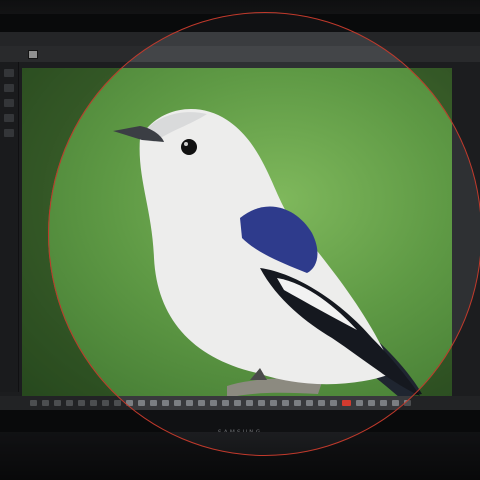  Describe the element at coordinates (9, 73) in the screenshot. I see `move-tool-icon` at that location.